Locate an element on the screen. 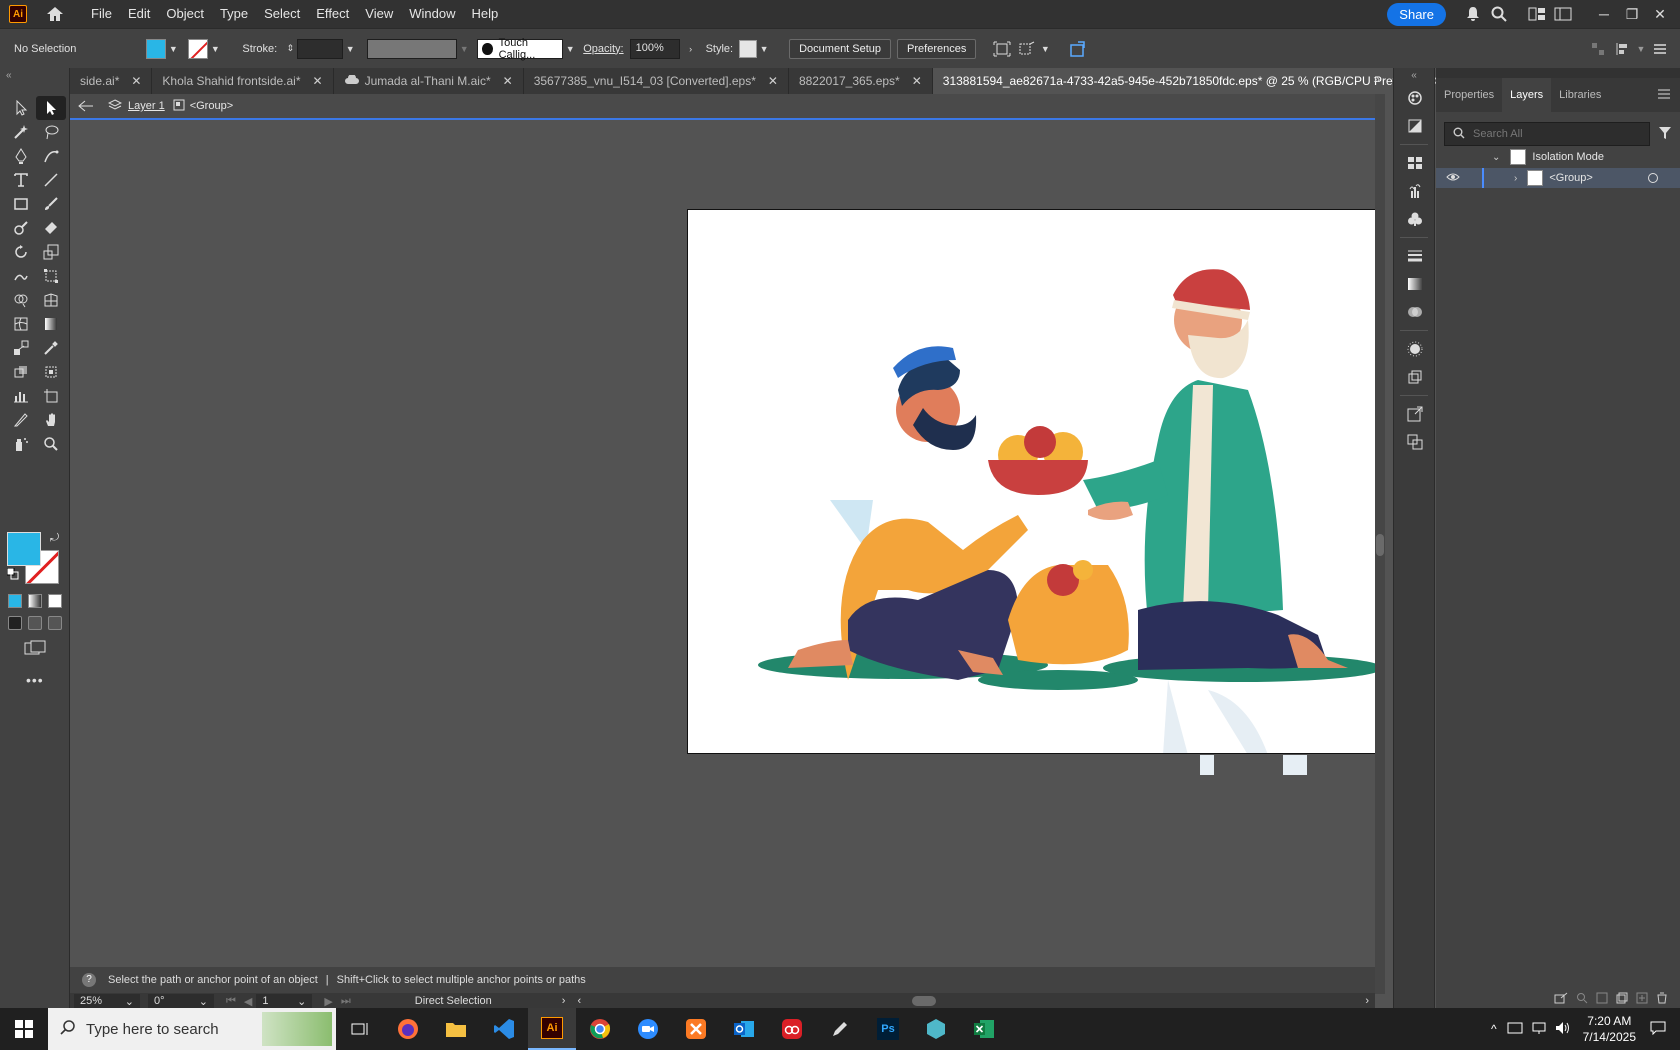 This screenshot has width=1680, height=1050. menu-view: View is located at coordinates (379, 14).